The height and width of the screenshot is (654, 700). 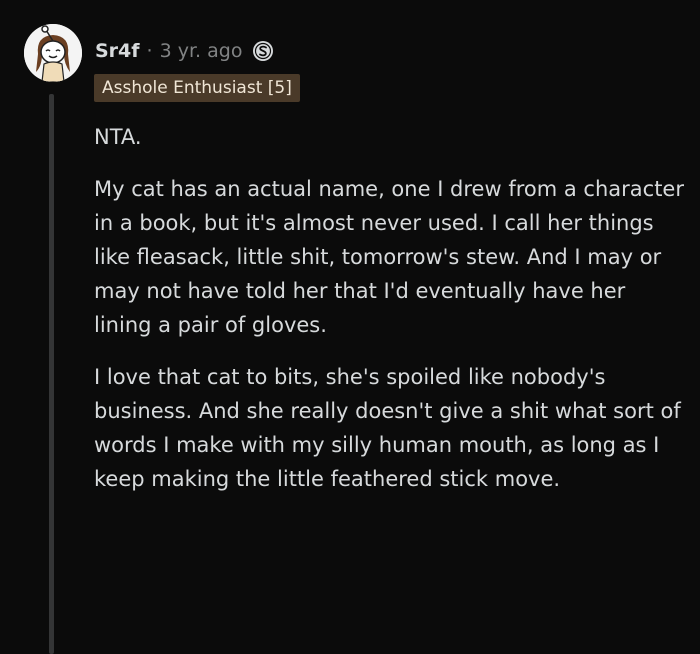 I want to click on comment-meta: Sr4f · 3 yr. ago, so click(x=184, y=51).